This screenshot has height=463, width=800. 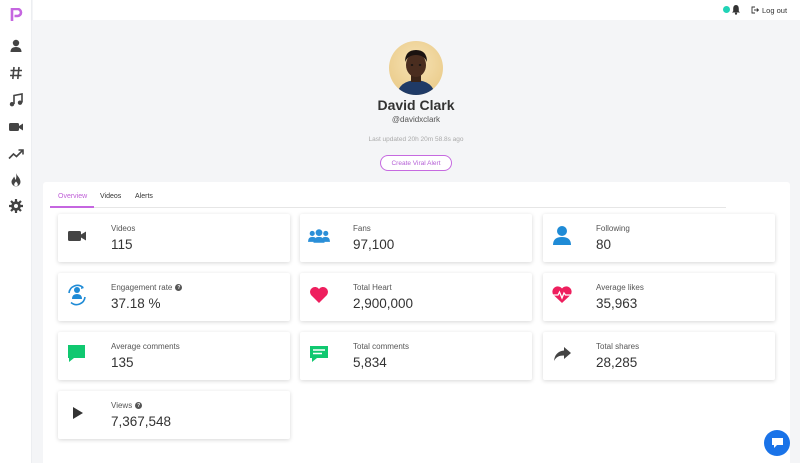 What do you see at coordinates (416, 356) in the screenshot?
I see `stat-card-total-comments: Total comments 5,834` at bounding box center [416, 356].